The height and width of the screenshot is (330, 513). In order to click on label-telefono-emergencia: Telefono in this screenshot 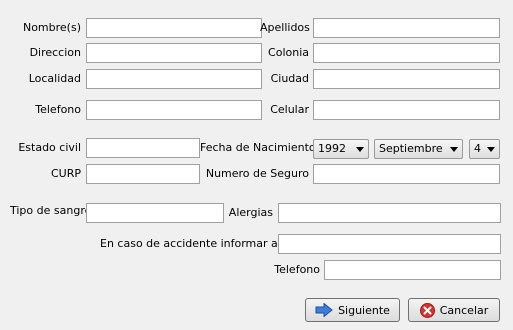, I will do `click(297, 269)`.